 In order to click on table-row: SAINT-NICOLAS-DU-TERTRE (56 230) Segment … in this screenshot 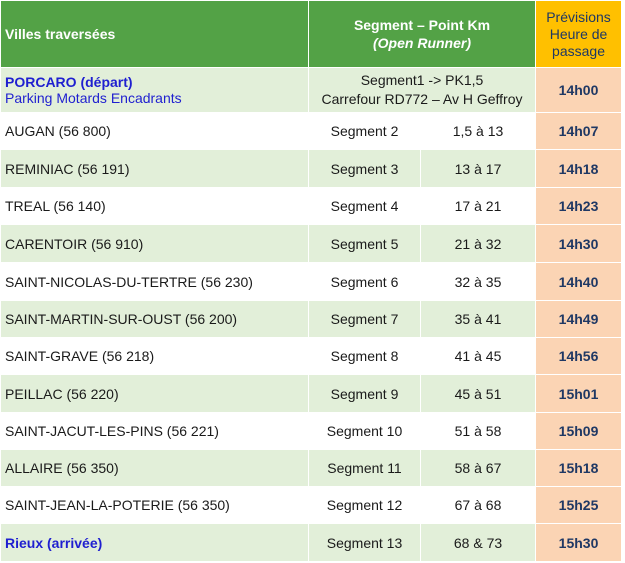, I will do `click(311, 281)`.